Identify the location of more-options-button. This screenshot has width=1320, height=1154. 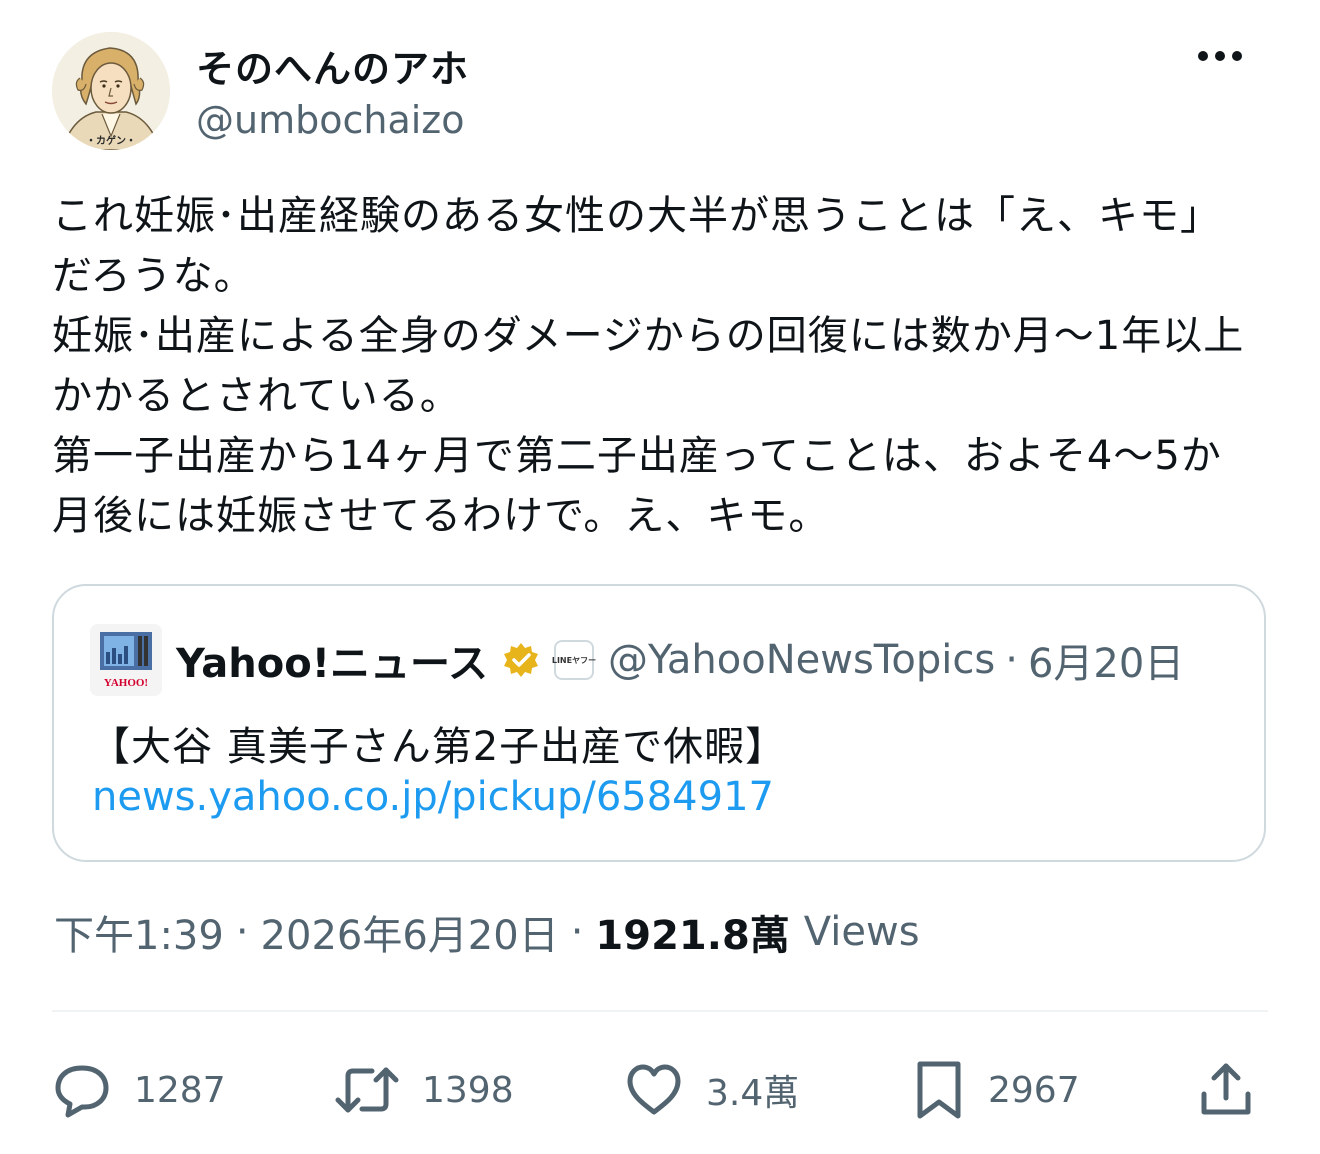
(1220, 56).